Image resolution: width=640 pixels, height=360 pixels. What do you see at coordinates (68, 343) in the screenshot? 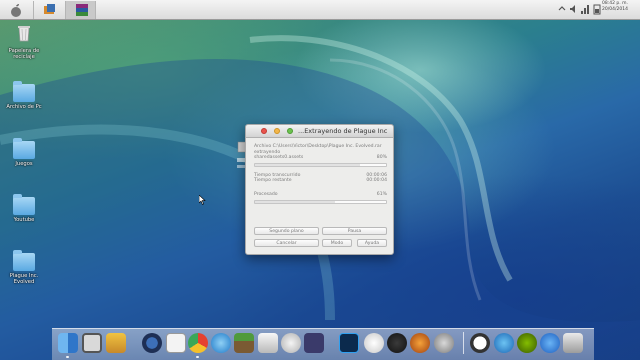
I see `finder-icon` at bounding box center [68, 343].